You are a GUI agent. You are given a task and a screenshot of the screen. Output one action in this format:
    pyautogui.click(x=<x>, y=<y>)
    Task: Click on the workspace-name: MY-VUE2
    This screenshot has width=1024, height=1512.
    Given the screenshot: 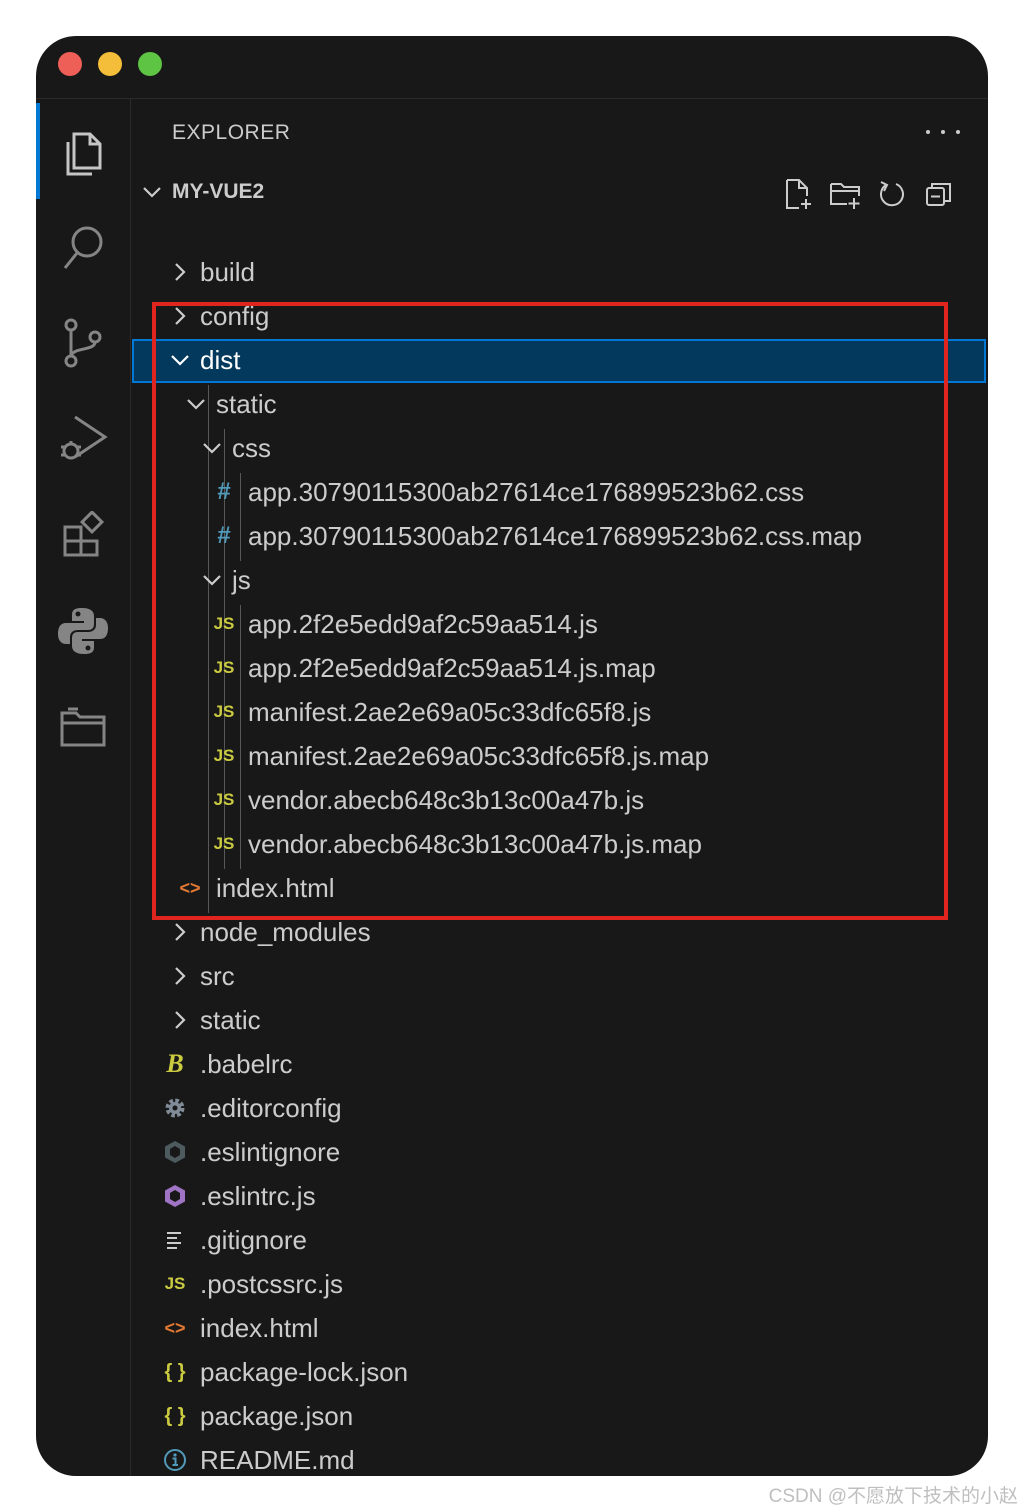 What is the action you would take?
    pyautogui.click(x=218, y=191)
    